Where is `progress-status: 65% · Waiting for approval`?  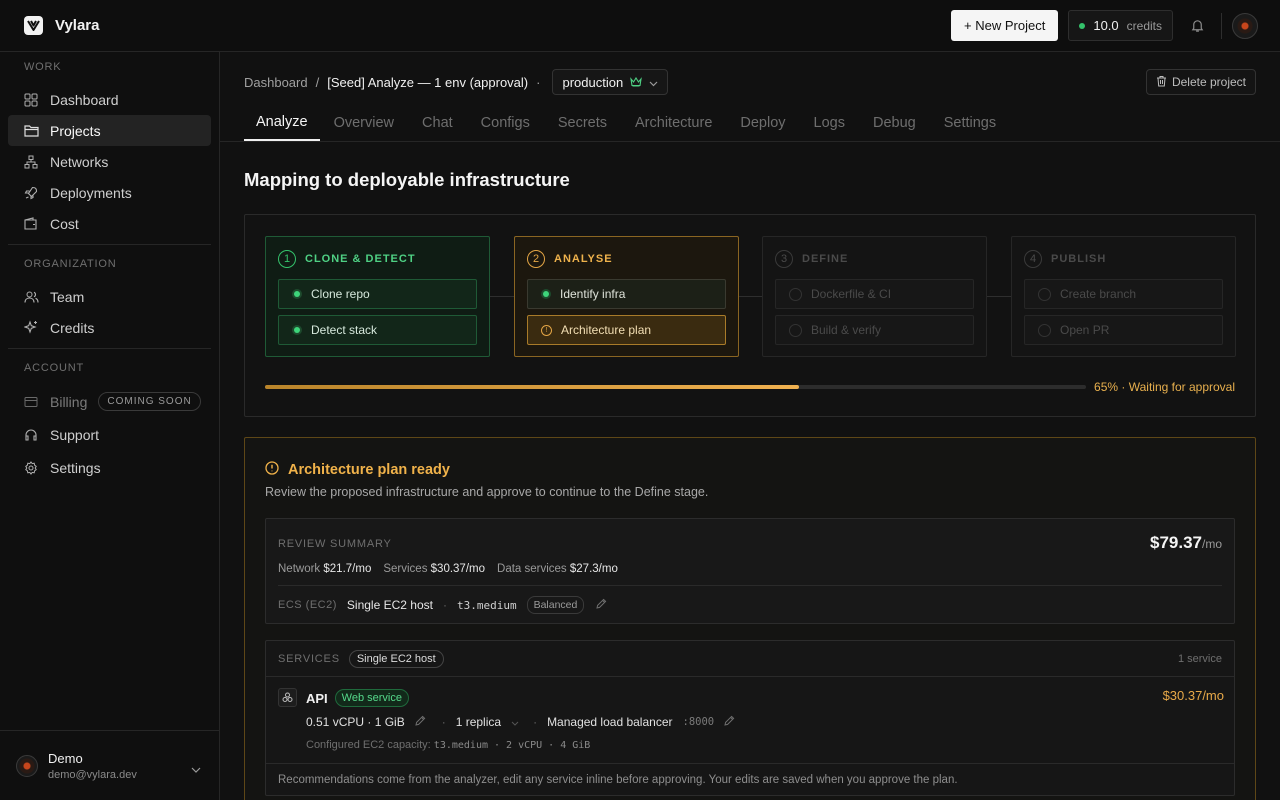 progress-status: 65% · Waiting for approval is located at coordinates (1164, 387).